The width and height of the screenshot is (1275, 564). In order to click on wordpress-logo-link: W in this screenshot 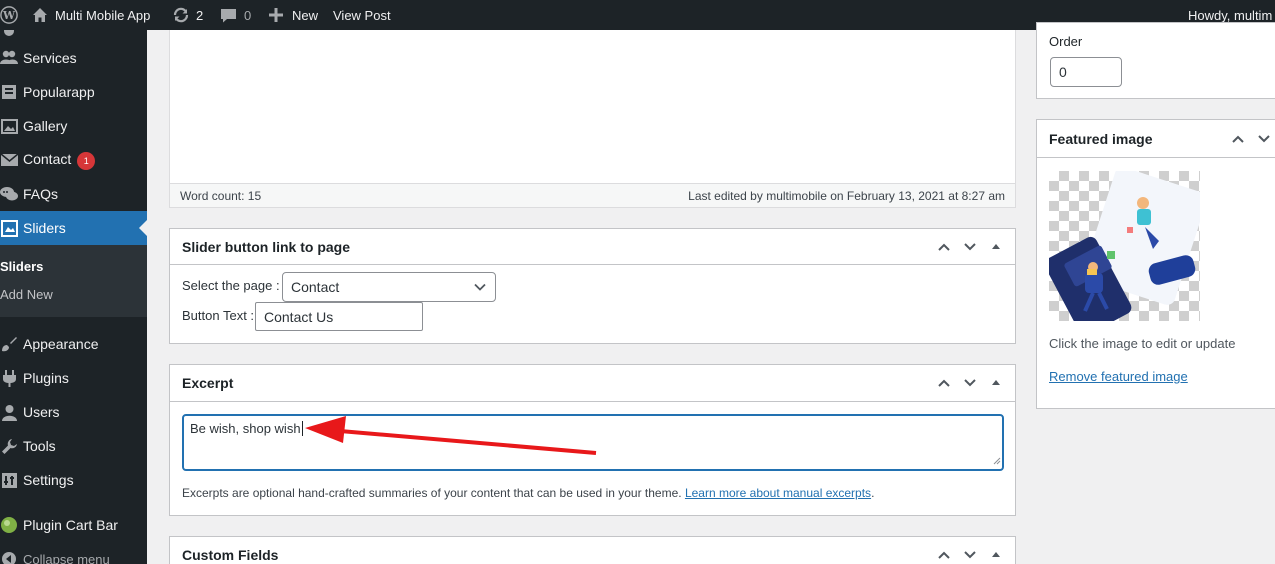, I will do `click(9, 15)`.